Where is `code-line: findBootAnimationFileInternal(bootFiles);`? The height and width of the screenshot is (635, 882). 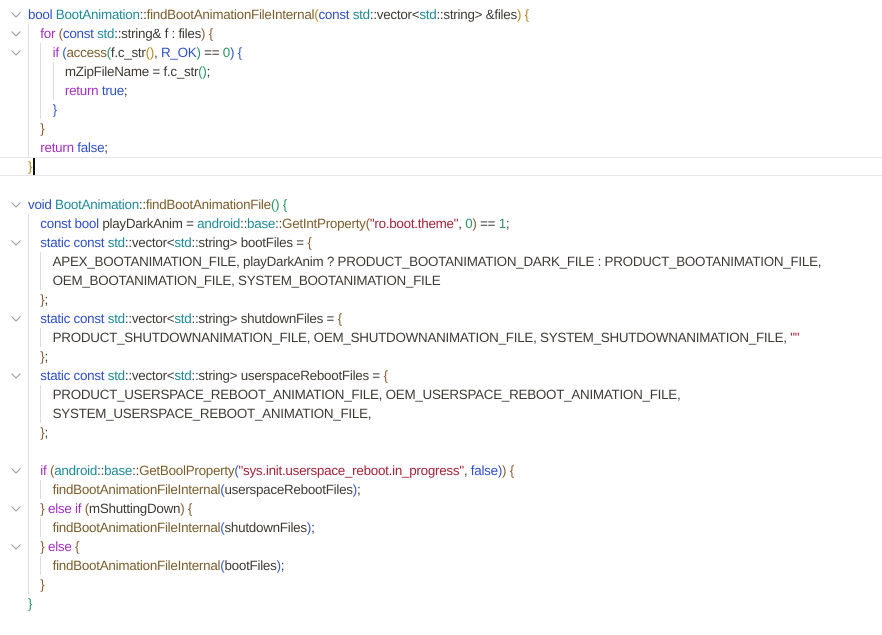 code-line: findBootAnimationFileInternal(bootFiles); is located at coordinates (168, 566).